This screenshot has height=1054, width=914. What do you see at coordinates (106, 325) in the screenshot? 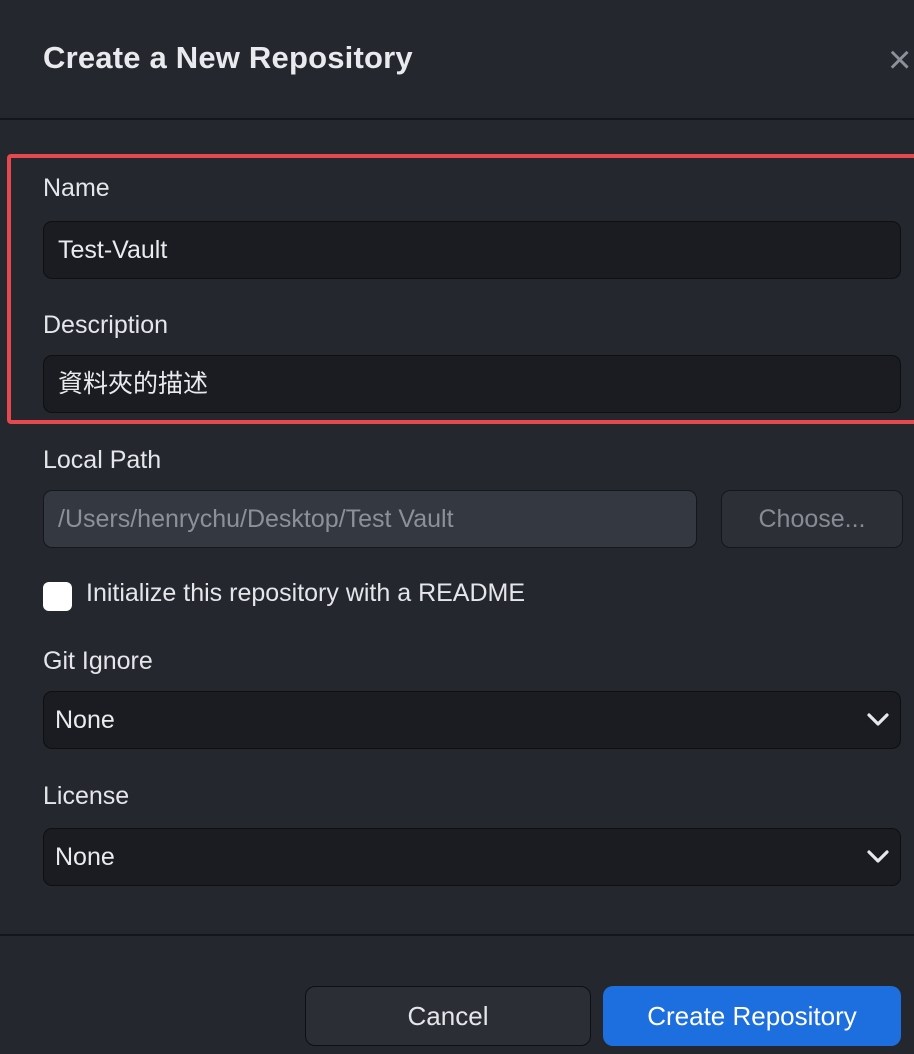
I see `description-label: Description` at bounding box center [106, 325].